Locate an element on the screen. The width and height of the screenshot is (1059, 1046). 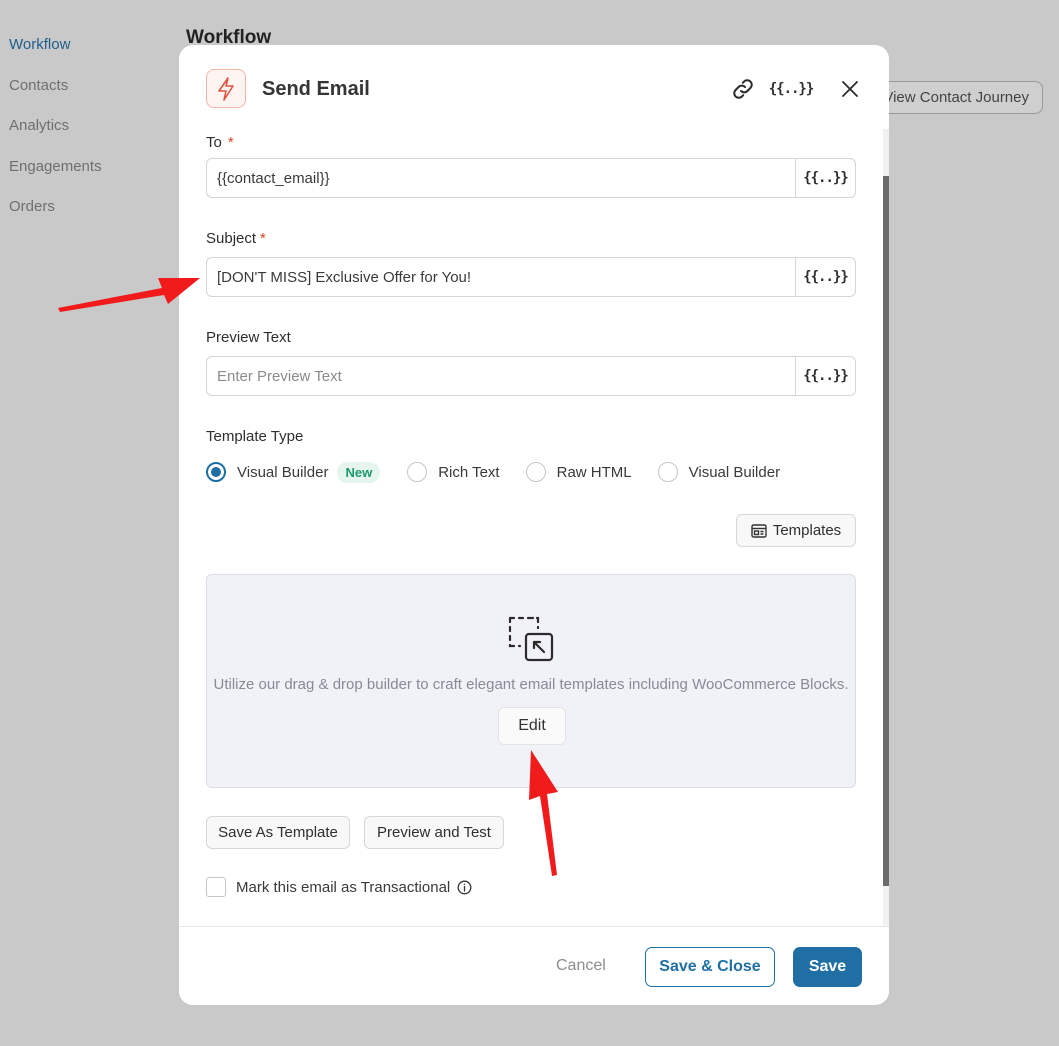
save-as-template-button: Save As Template is located at coordinates (278, 832).